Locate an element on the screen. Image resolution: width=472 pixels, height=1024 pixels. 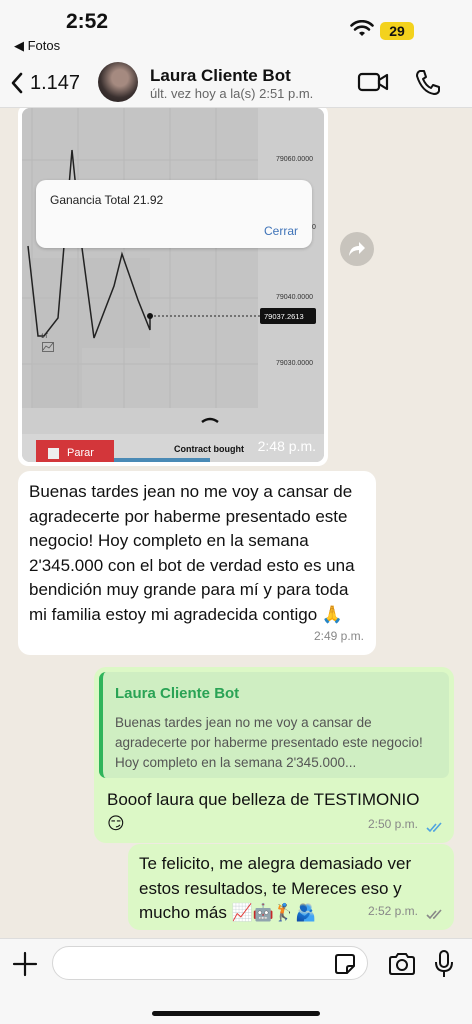
message-input is located at coordinates (210, 963).